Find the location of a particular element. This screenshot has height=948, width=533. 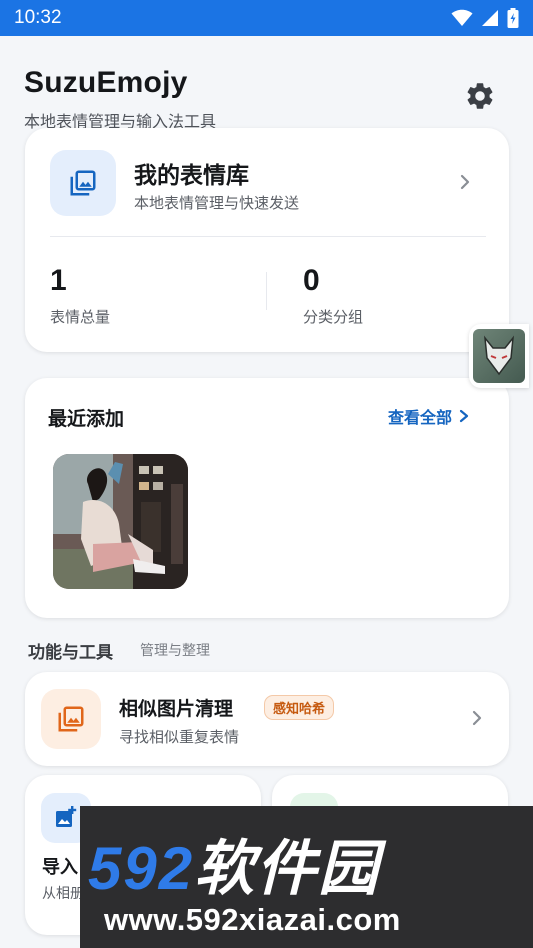

emoji-photo is located at coordinates (120, 521).